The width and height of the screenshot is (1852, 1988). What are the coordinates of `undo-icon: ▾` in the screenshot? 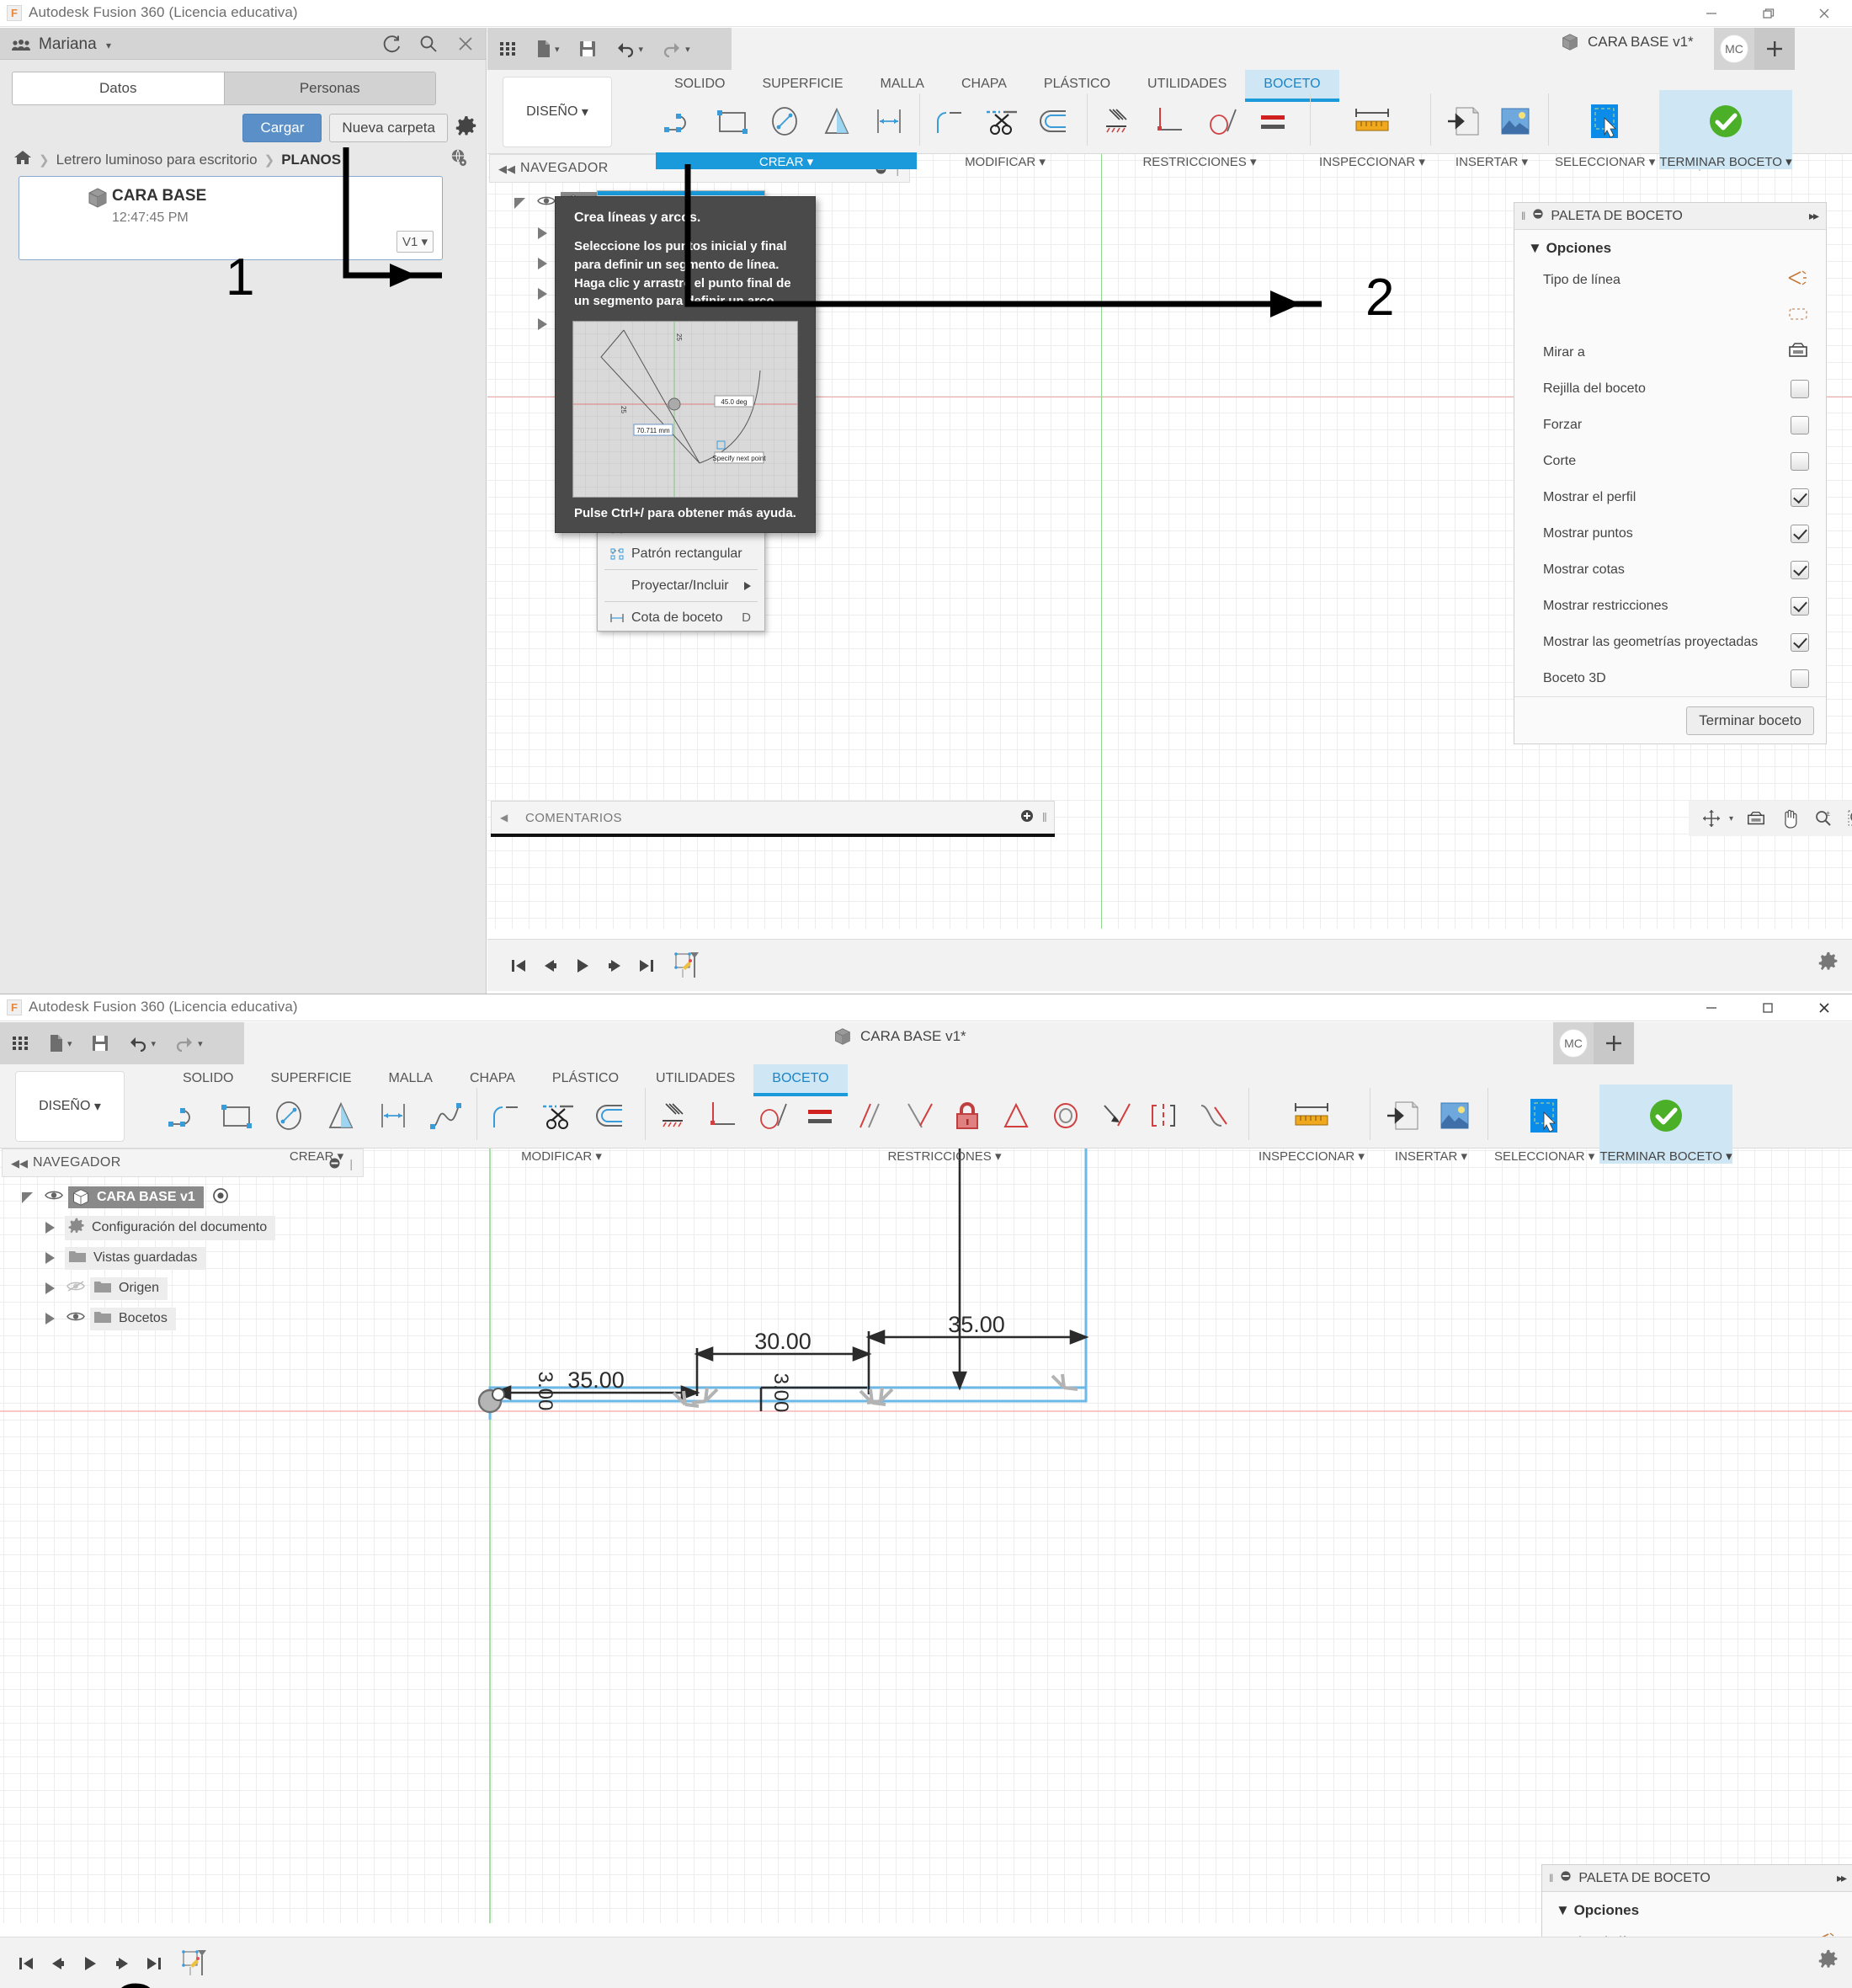 It's located at (629, 49).